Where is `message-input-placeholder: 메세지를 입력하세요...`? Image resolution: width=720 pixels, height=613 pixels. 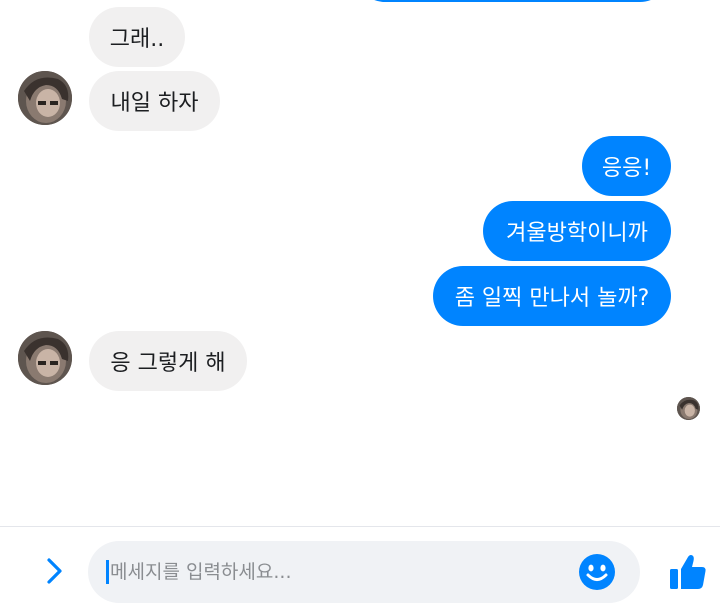 message-input-placeholder: 메세지를 입력하세요... is located at coordinates (201, 572).